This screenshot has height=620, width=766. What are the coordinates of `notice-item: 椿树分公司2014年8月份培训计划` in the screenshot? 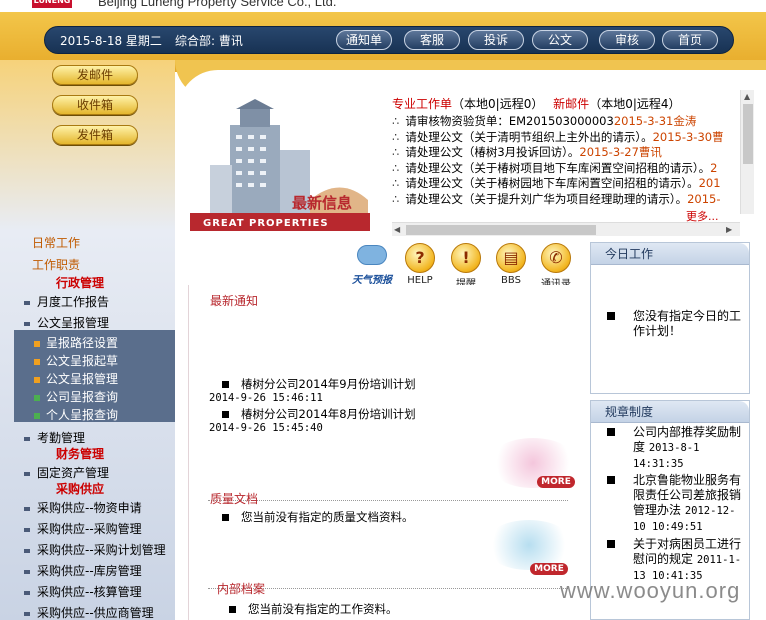 It's located at (319, 414).